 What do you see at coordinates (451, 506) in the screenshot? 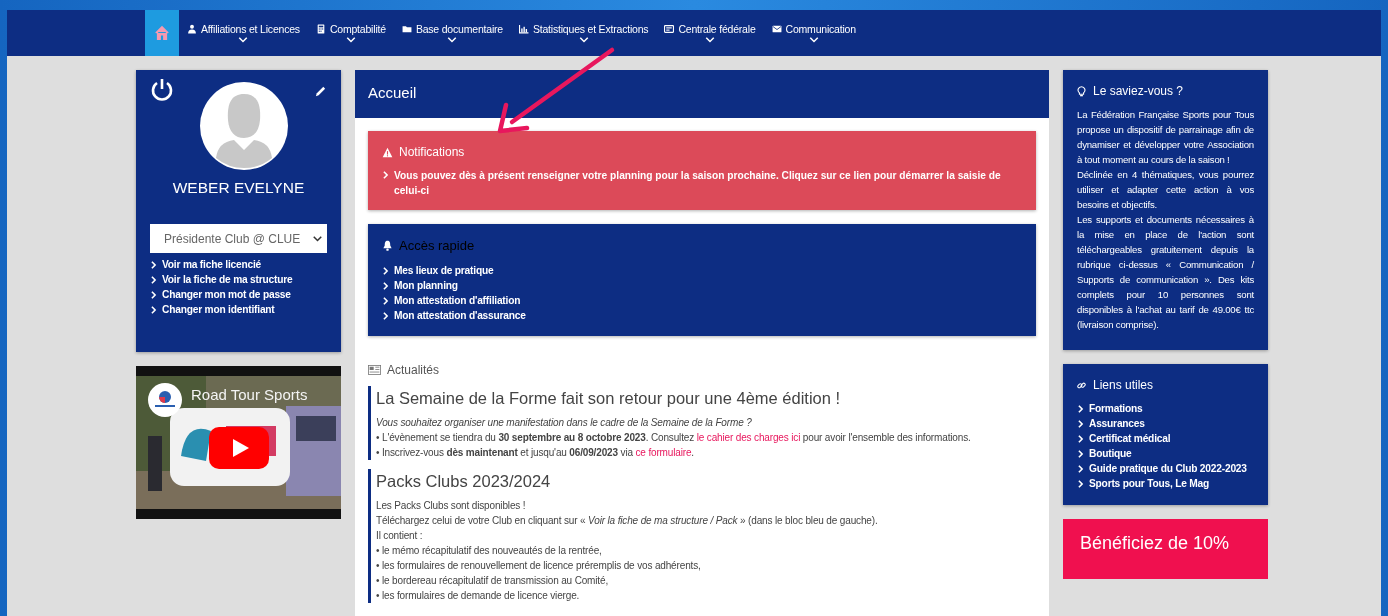
I see `article-text: Les Packs Clubs sont disponibles !` at bounding box center [451, 506].